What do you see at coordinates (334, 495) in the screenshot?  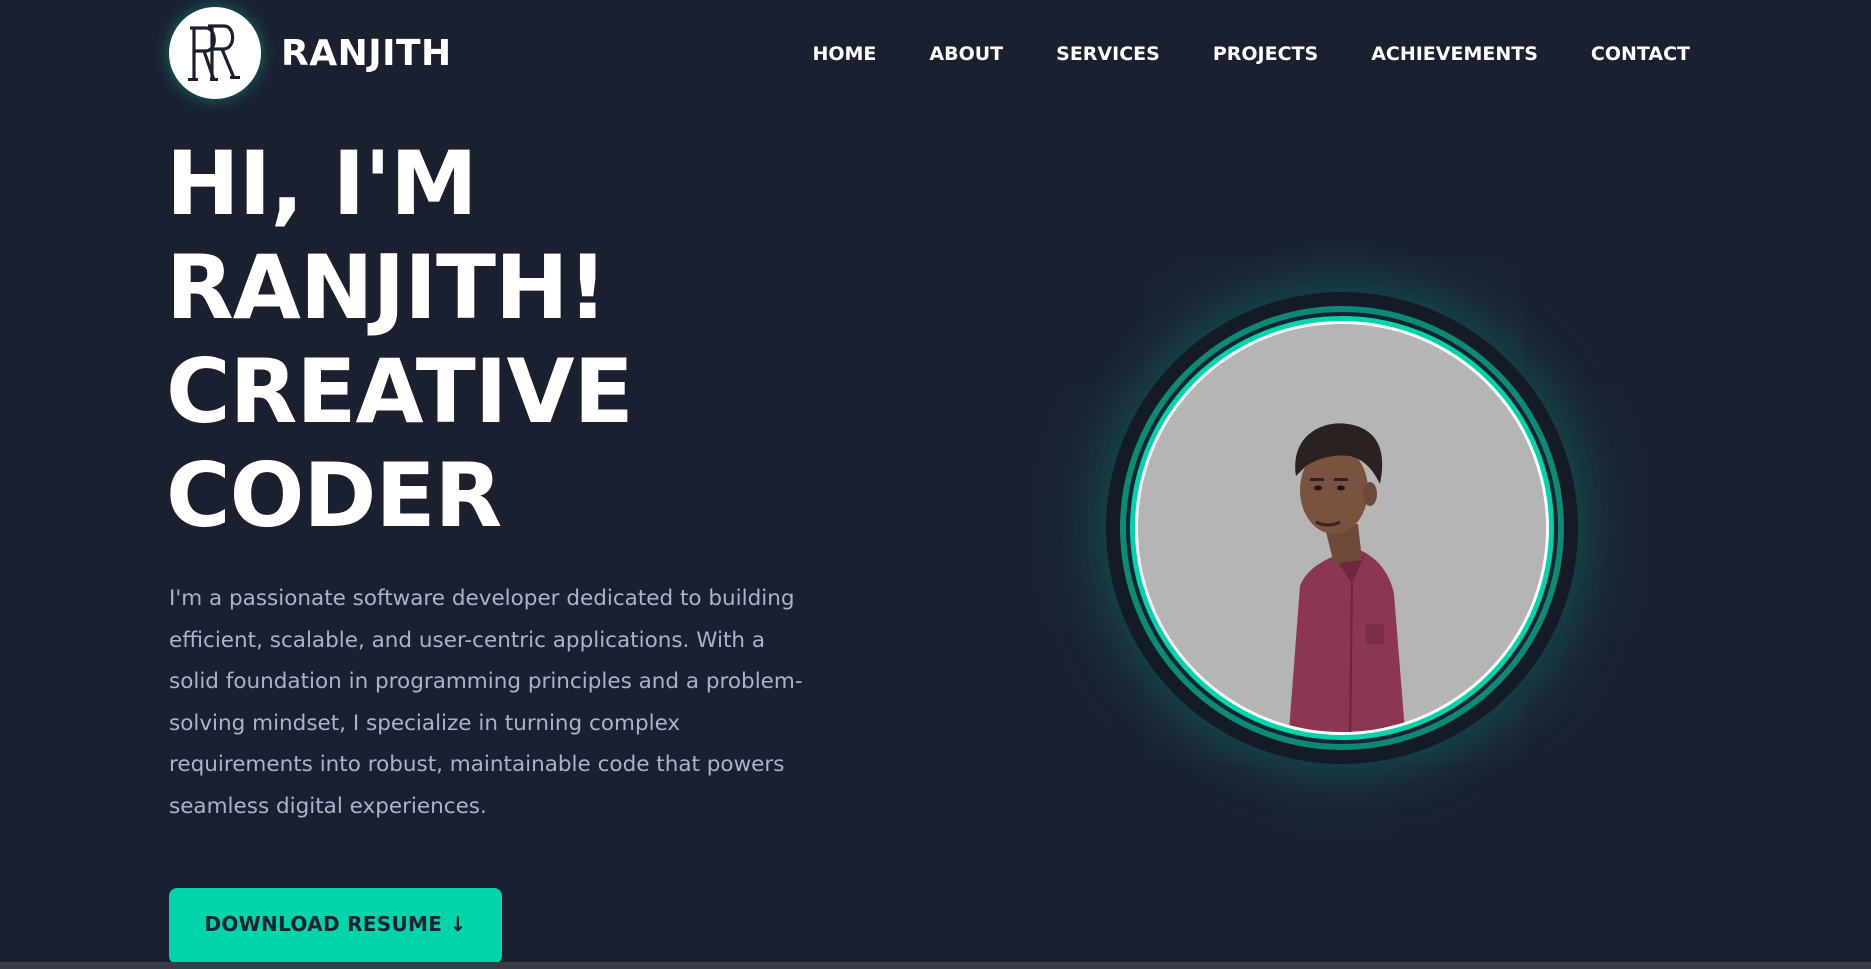 I see `hero-title-line: CODER` at bounding box center [334, 495].